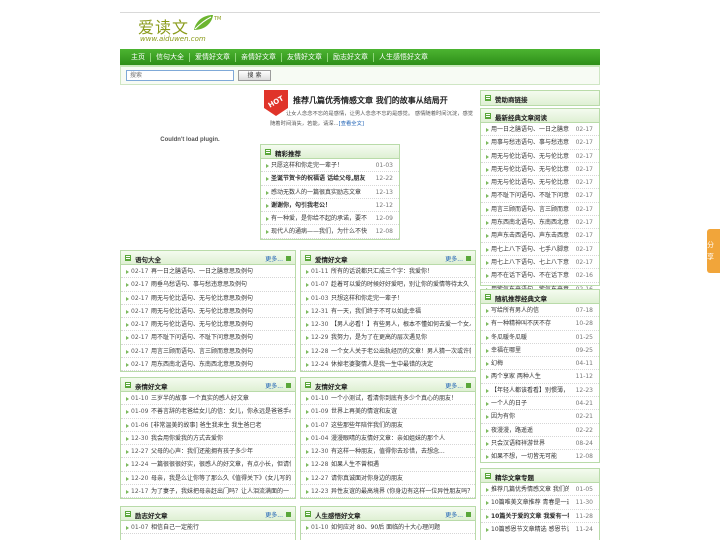  I want to click on item-title: 用东西南北语句、东南西北意, so click(530, 222).